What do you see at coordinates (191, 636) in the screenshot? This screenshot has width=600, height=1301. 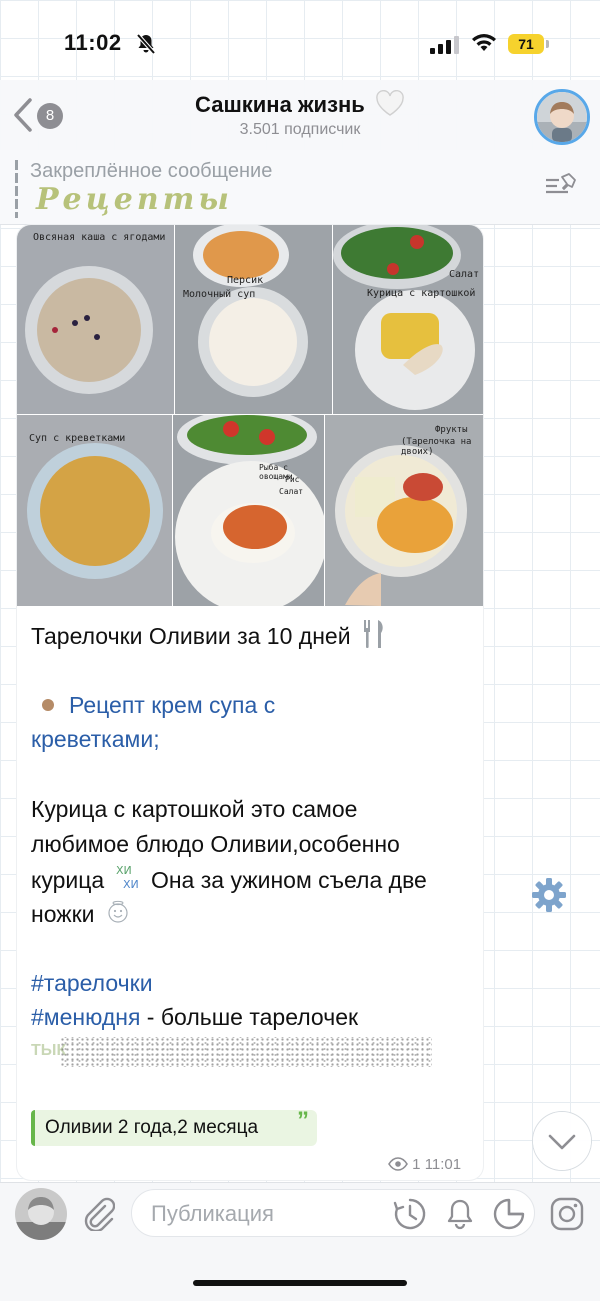 I see `message-title: Тарелочки Оливии за 10 дней` at bounding box center [191, 636].